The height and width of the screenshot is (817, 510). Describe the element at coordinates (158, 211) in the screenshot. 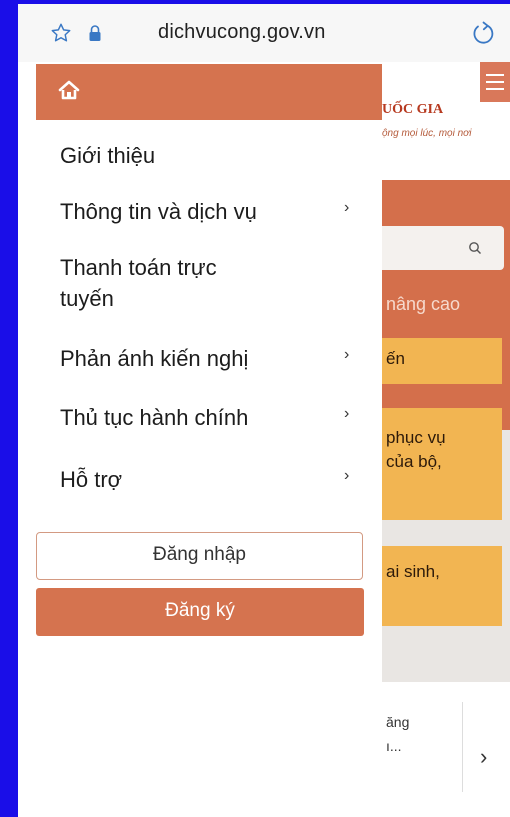

I see `menu-item-thong-tin-dich-vu: Thông tin và dịch vụ` at that location.